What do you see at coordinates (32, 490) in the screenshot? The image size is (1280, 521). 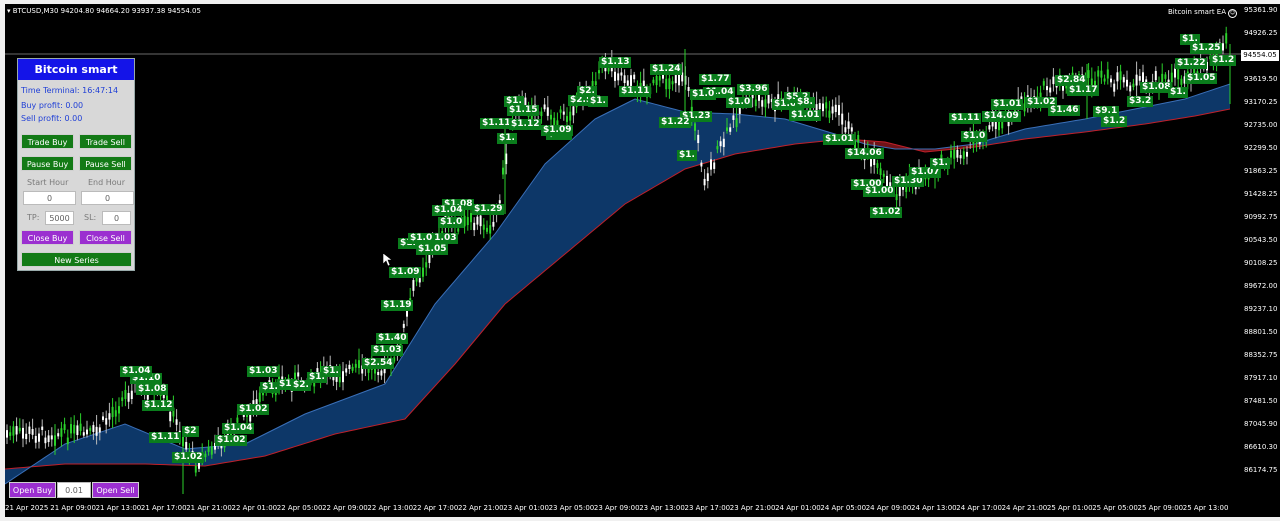 I see `open-buy-button: Open Buy` at bounding box center [32, 490].